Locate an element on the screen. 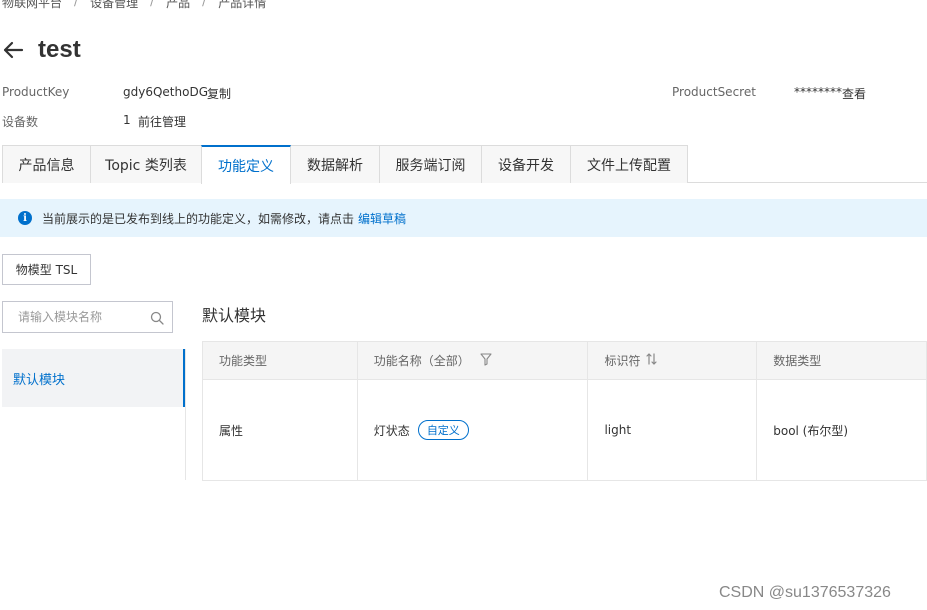 The width and height of the screenshot is (927, 610). table-row: 属性 灯状态 自定义 light bool (布尔型) is located at coordinates (565, 430).